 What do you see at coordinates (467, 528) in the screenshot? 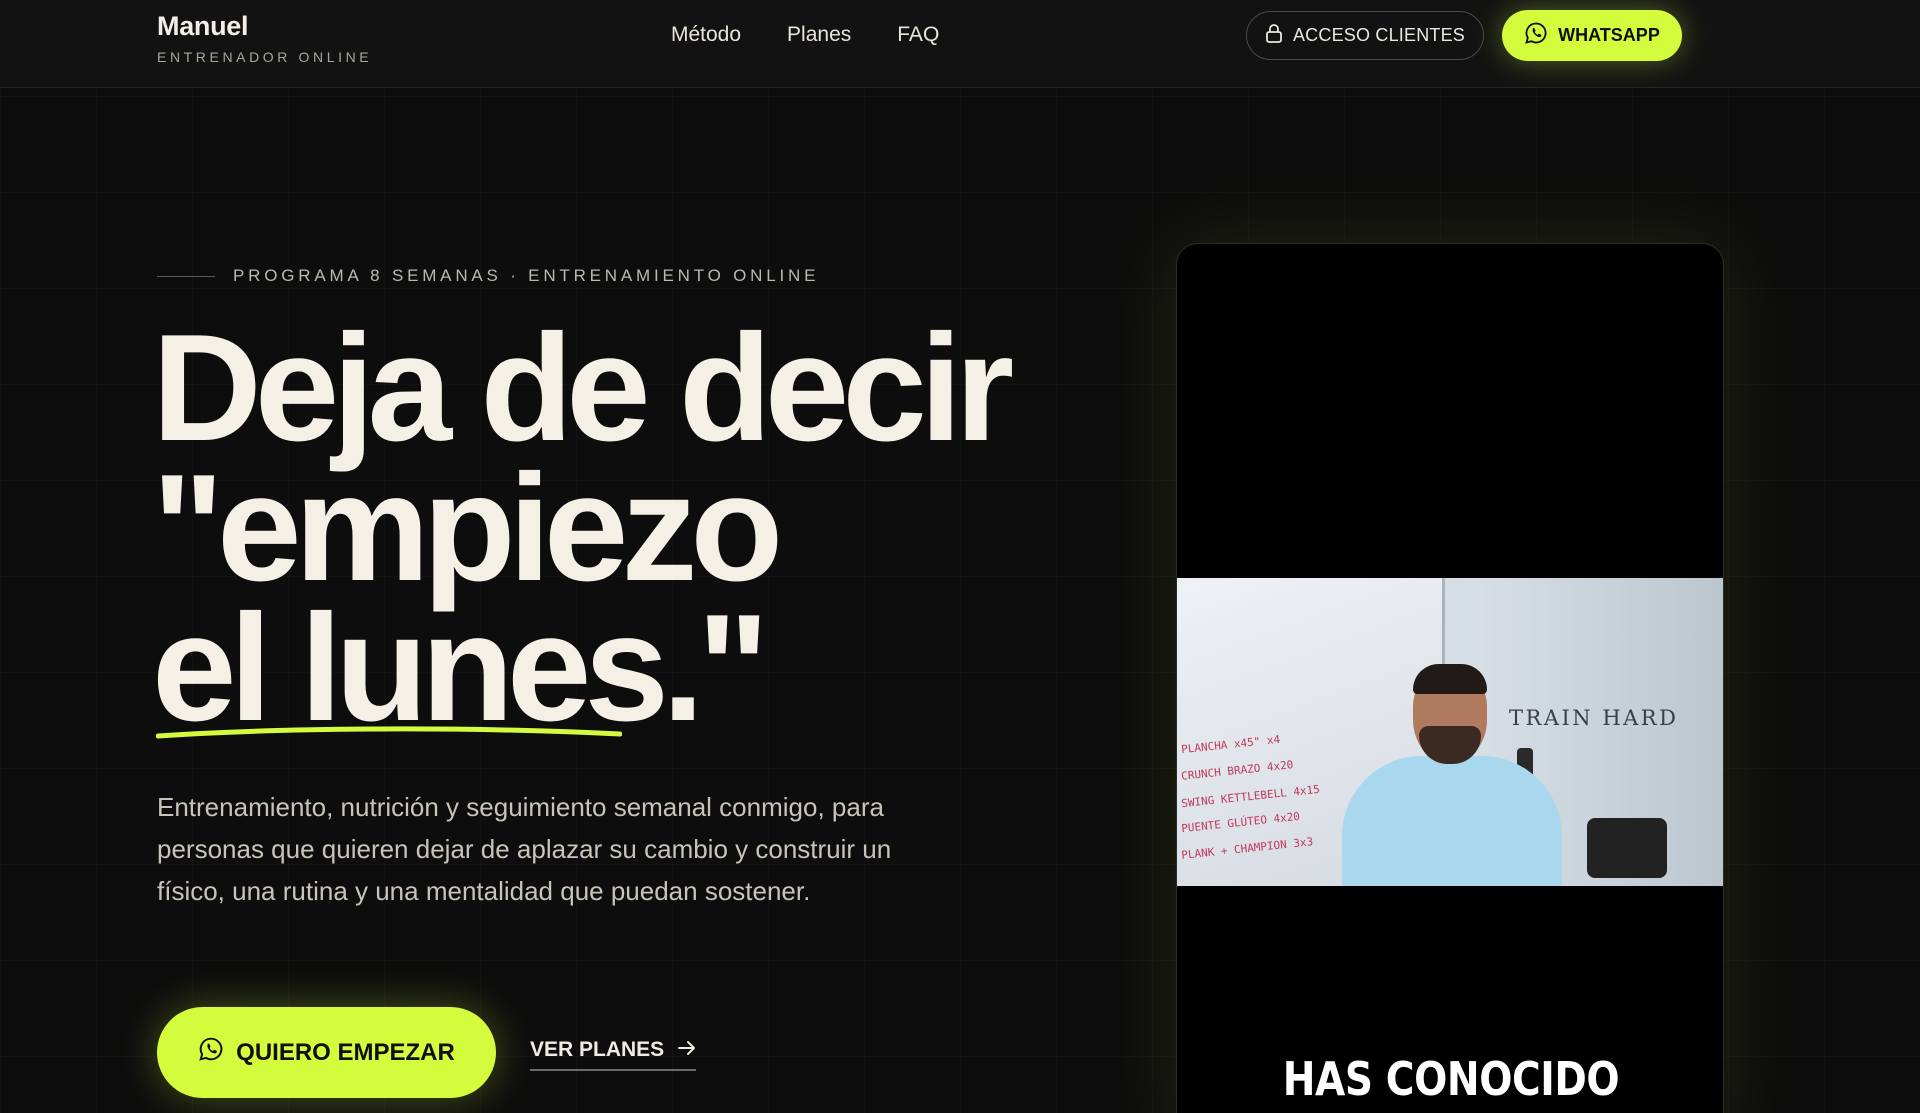
I see `headline-line-2: "empiezo` at bounding box center [467, 528].